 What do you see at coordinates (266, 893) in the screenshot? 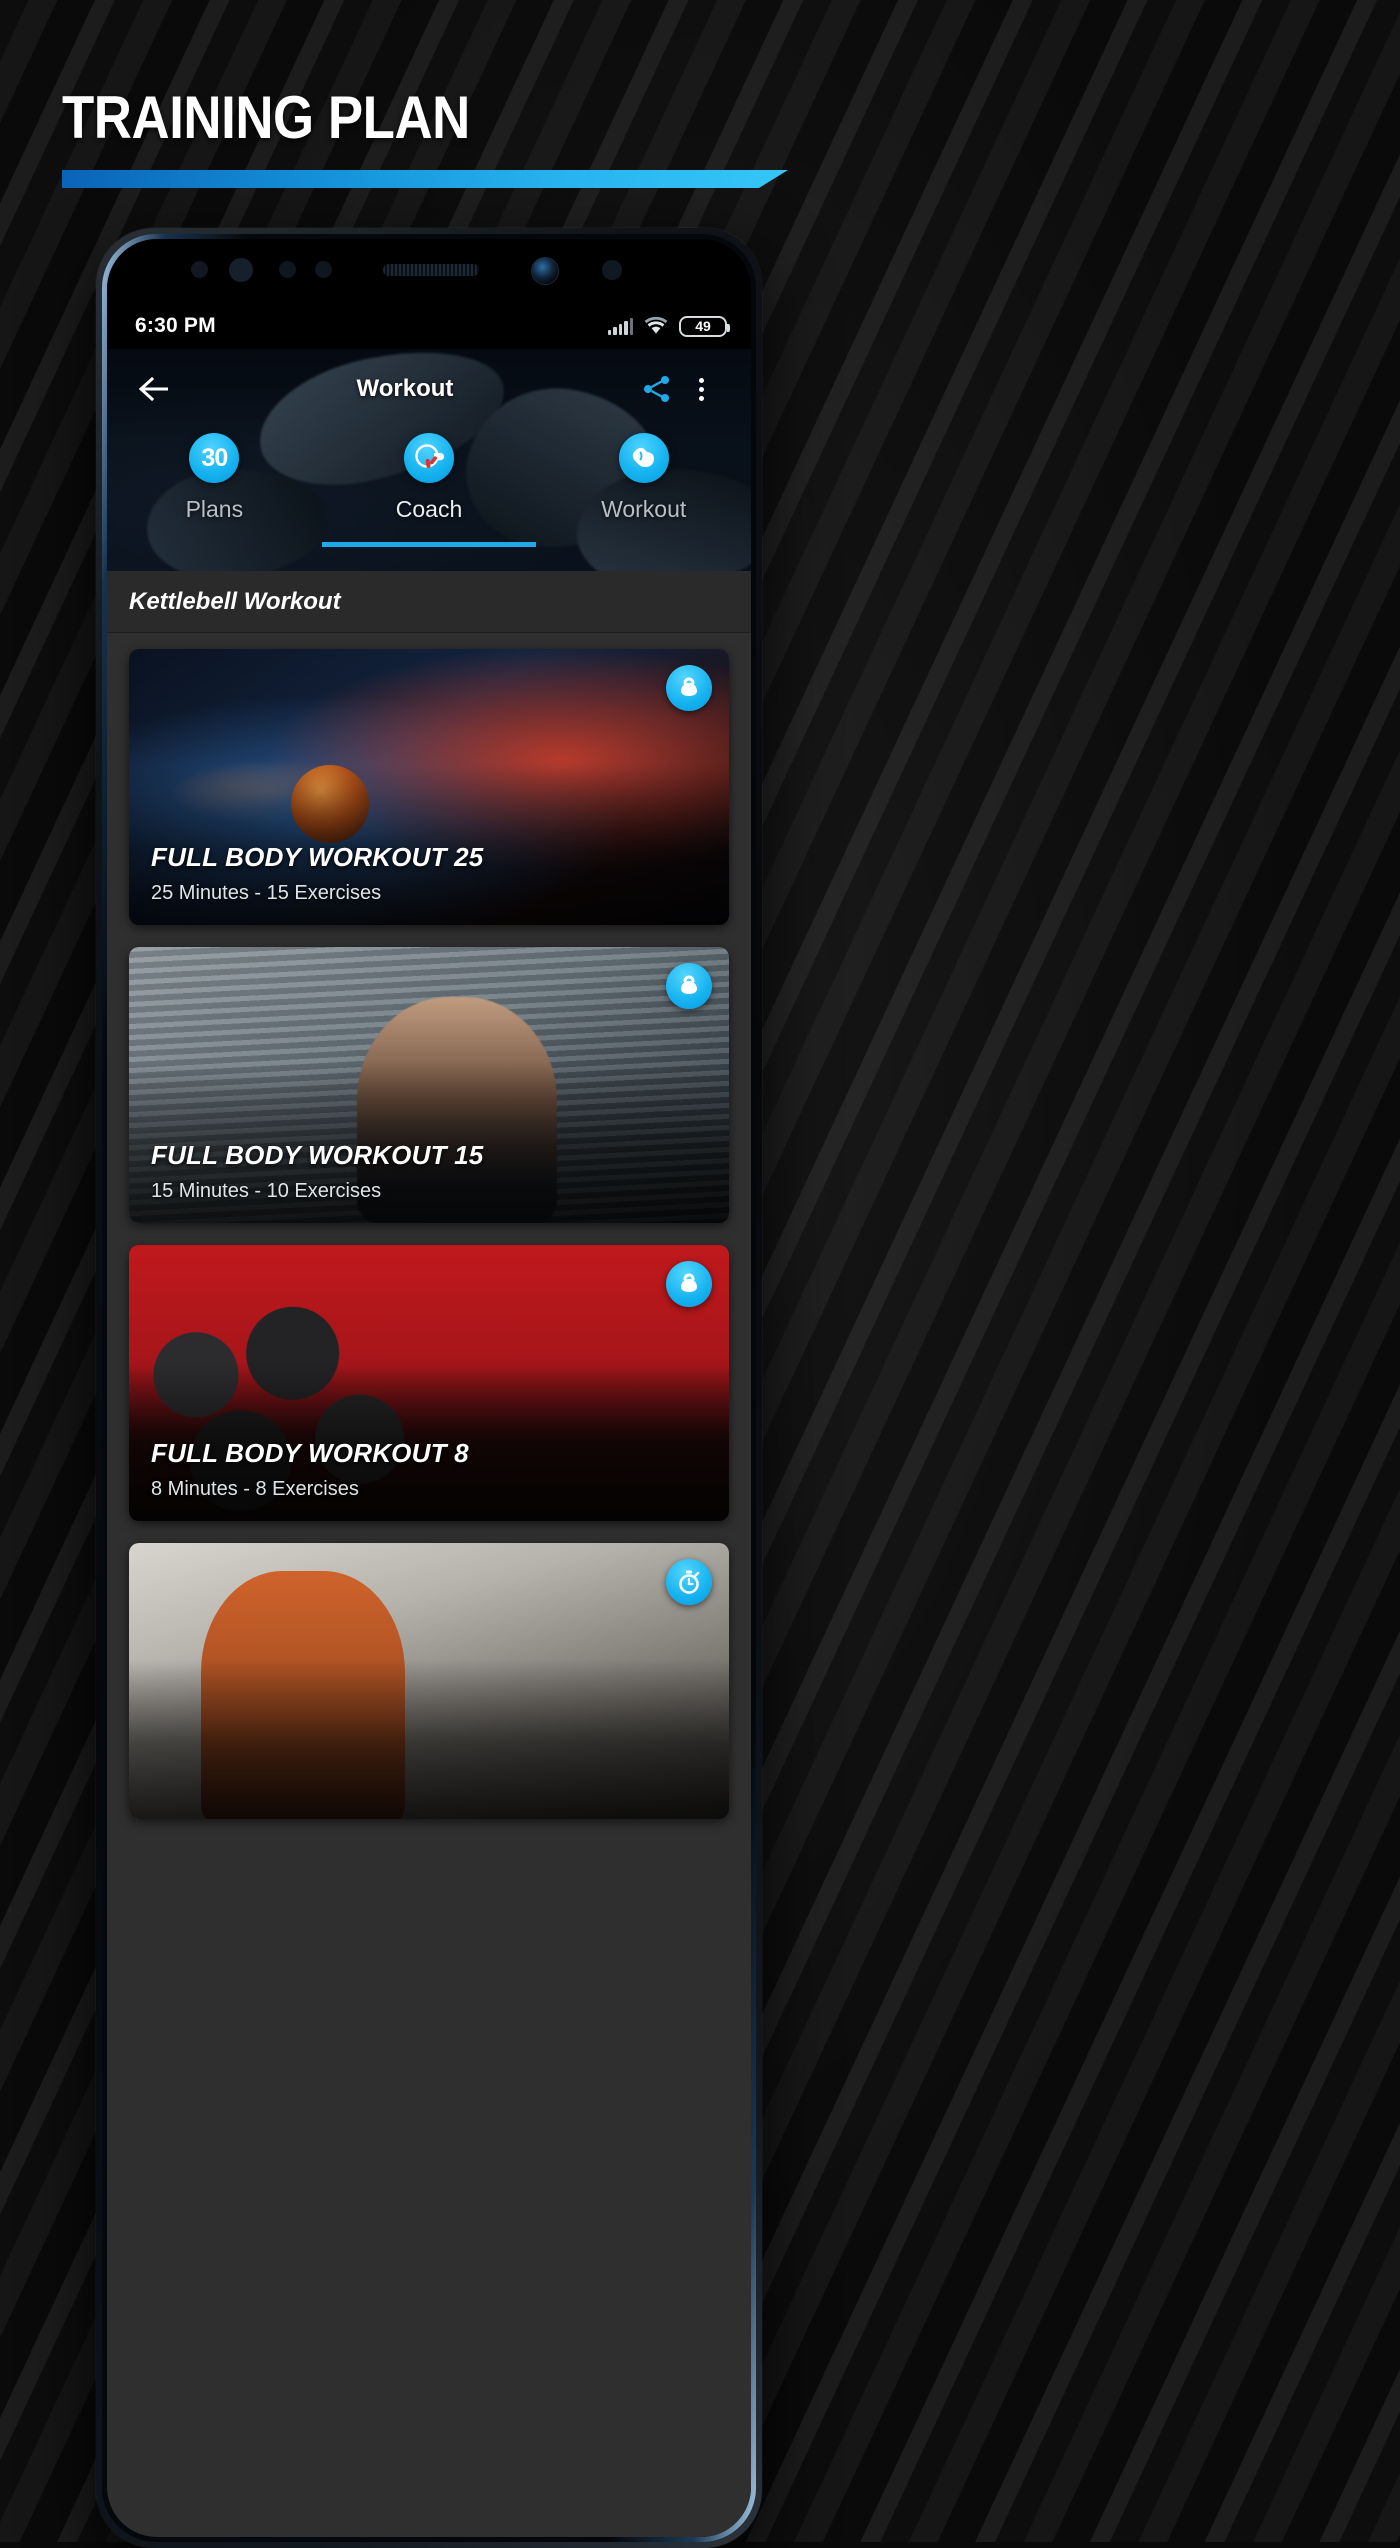
I see `workout-meta: 25 Minutes - 15 Exercises` at bounding box center [266, 893].